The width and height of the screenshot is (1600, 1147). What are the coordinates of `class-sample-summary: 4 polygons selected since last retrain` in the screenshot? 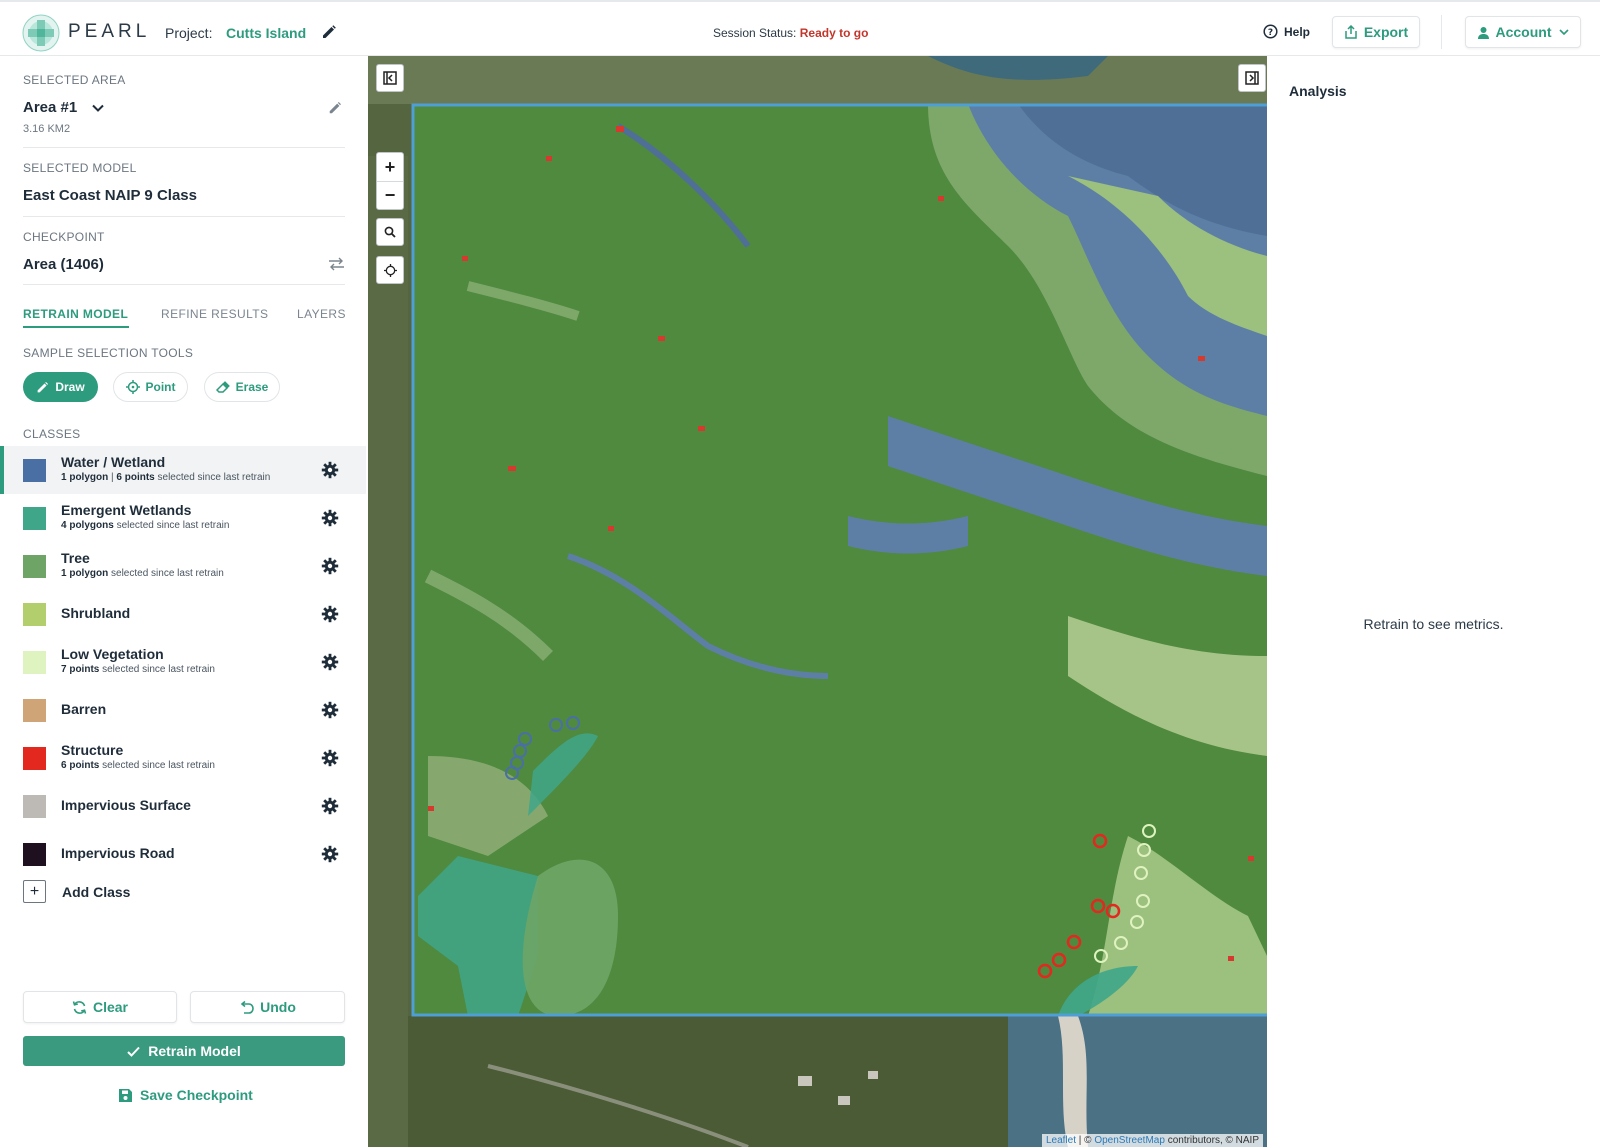 It's located at (145, 525).